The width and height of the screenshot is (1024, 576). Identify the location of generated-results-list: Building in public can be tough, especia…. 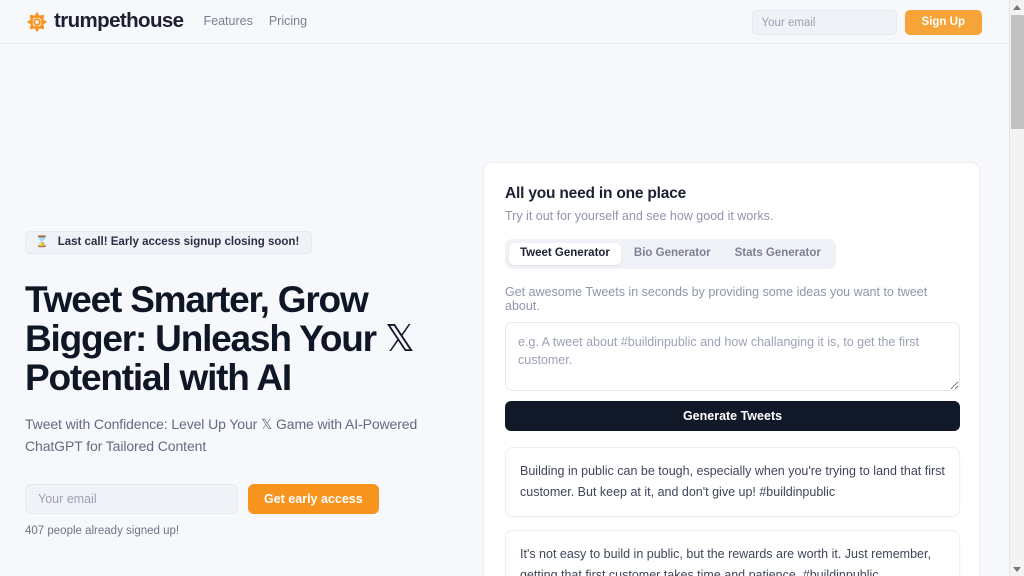
(732, 511).